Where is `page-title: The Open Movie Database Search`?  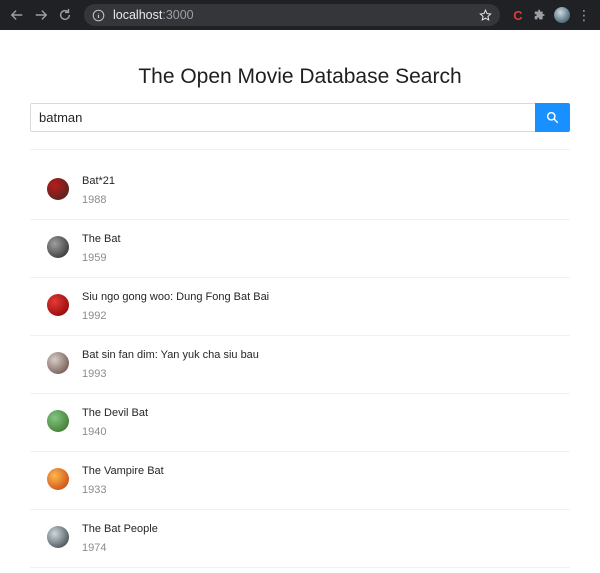
page-title: The Open Movie Database Search is located at coordinates (300, 76).